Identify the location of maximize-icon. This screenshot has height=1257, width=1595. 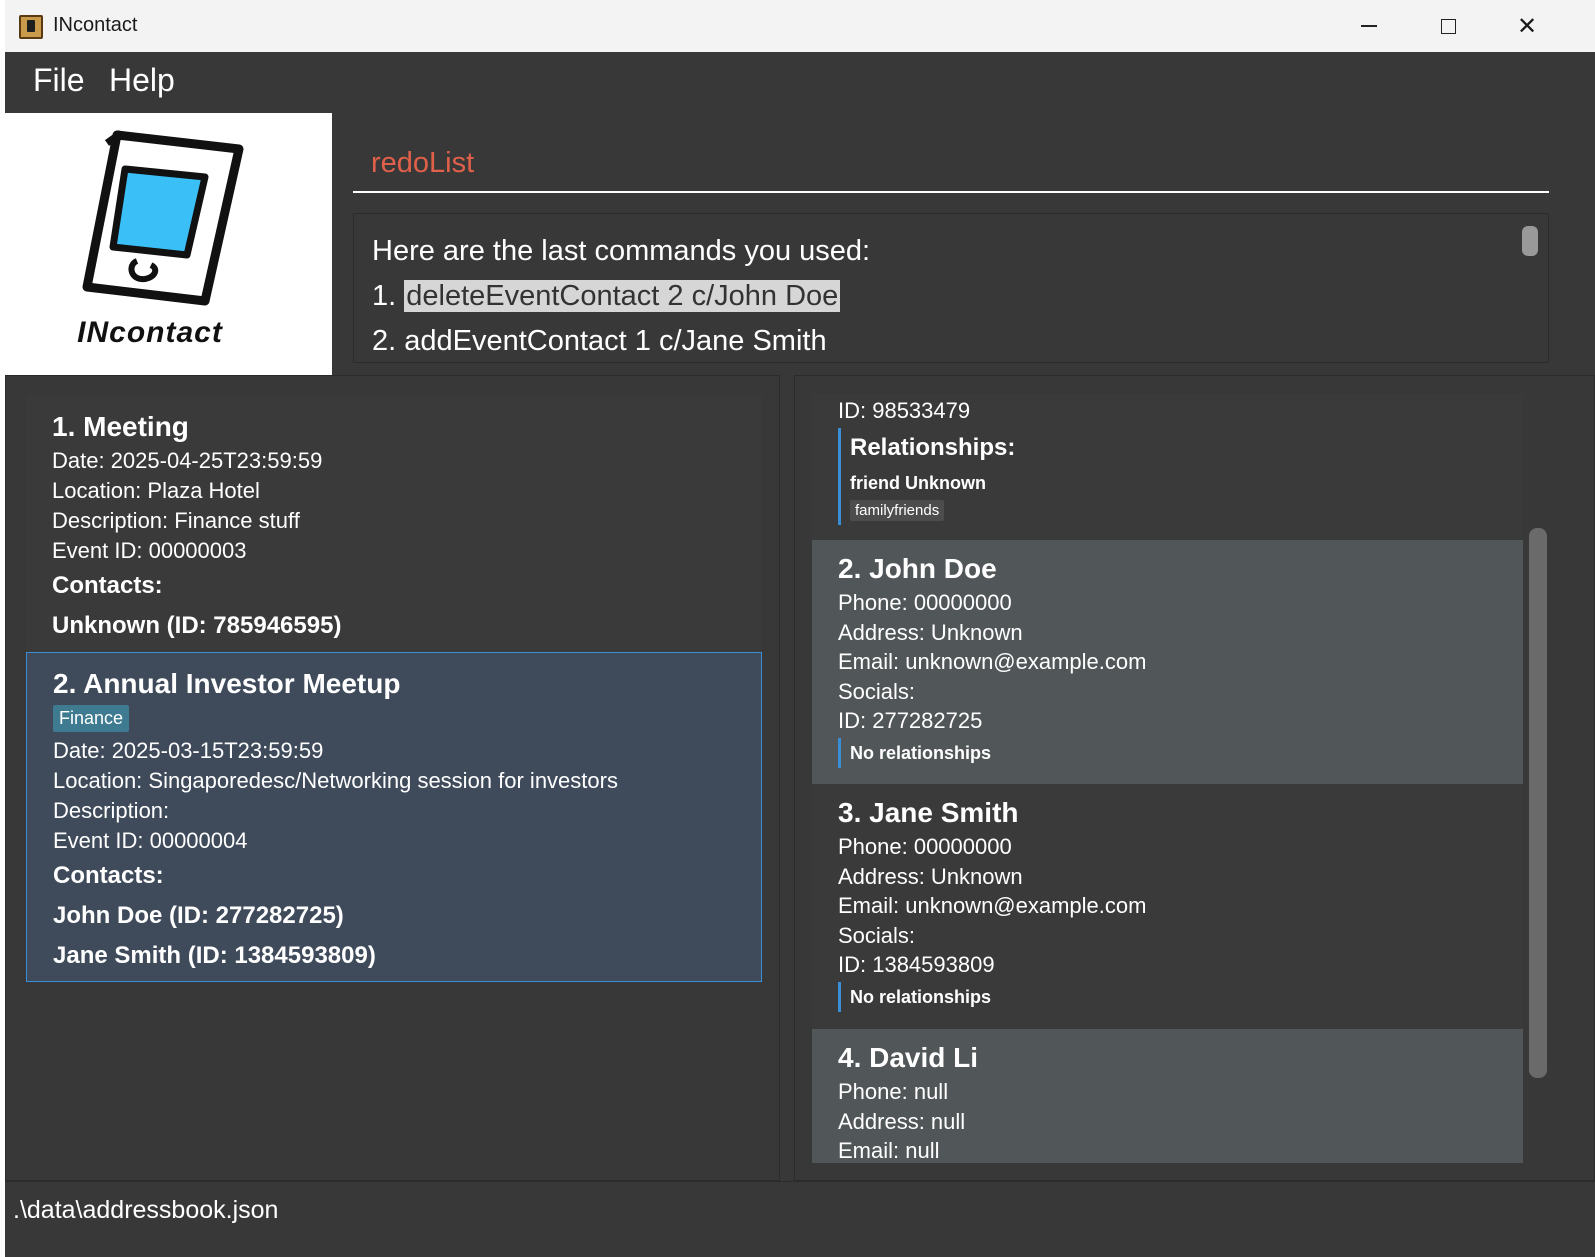
(1448, 26).